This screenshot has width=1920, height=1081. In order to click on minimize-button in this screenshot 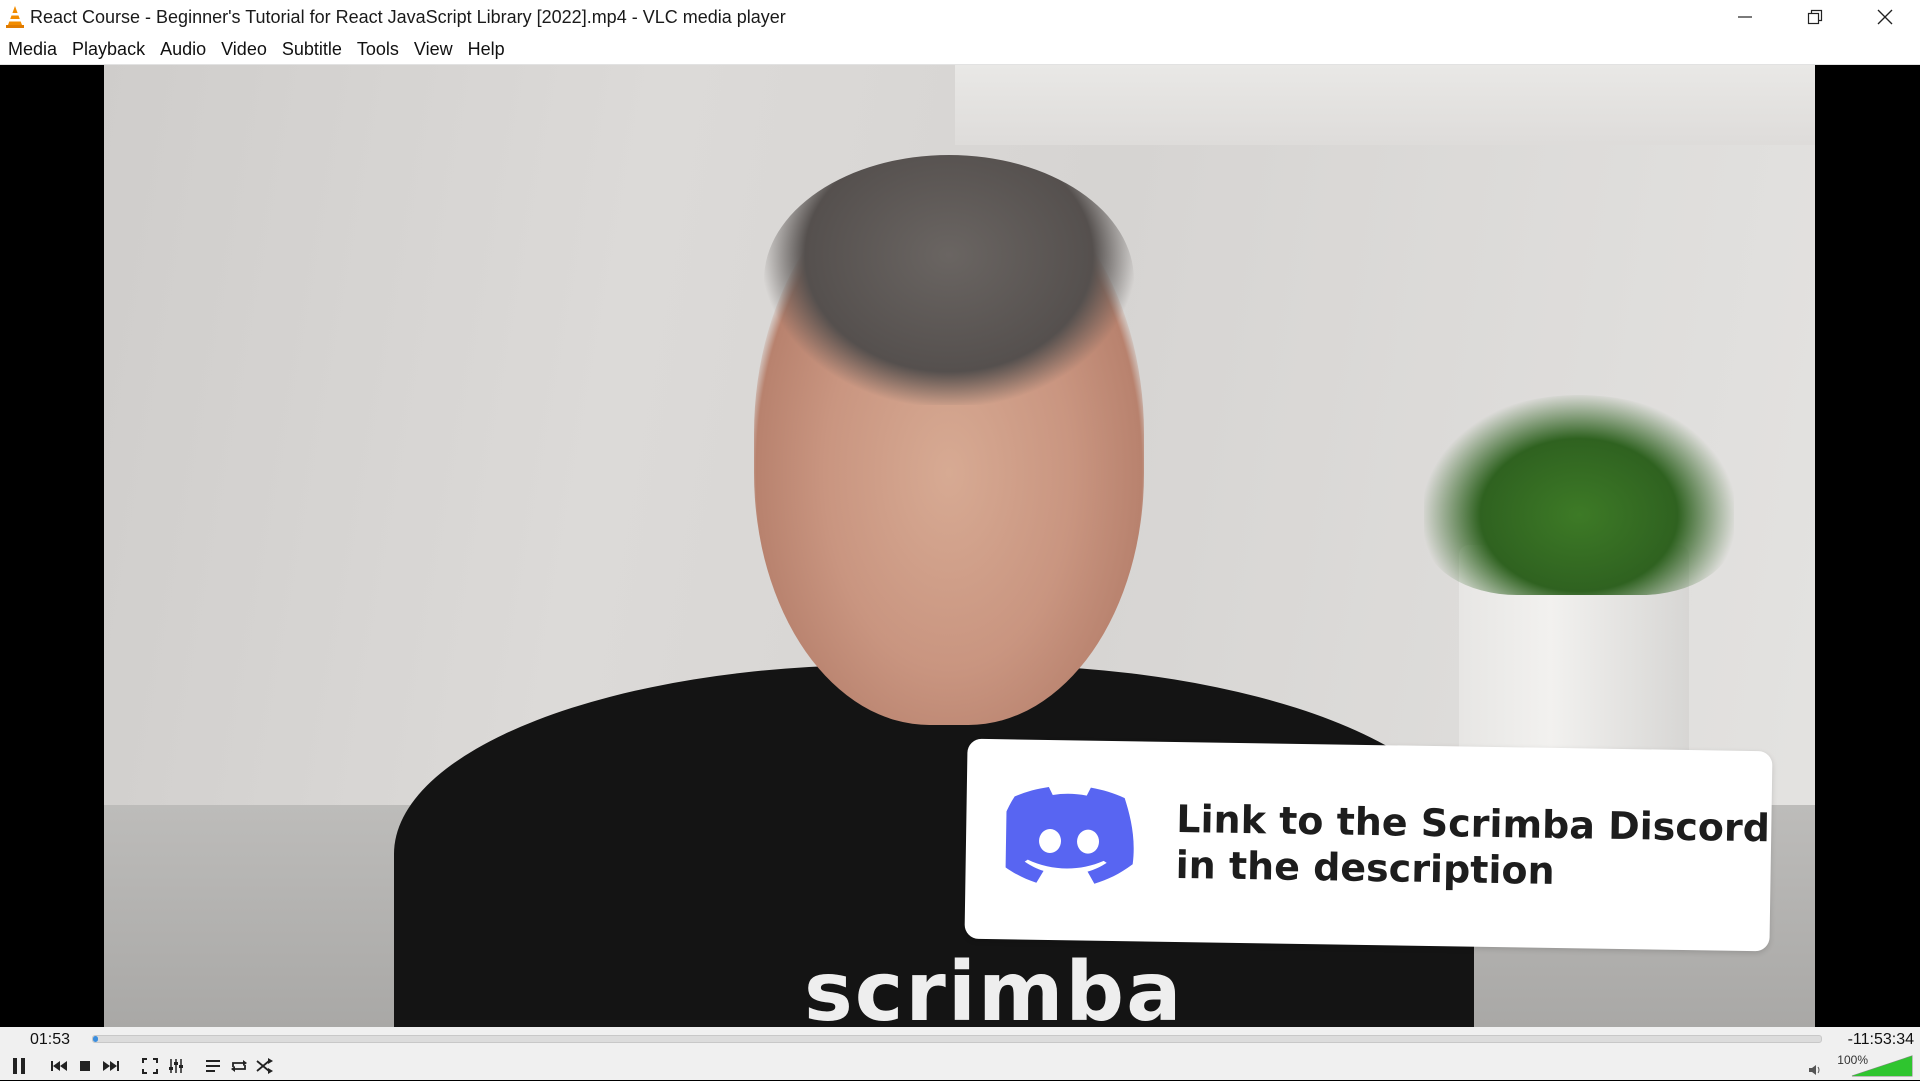, I will do `click(1745, 17)`.